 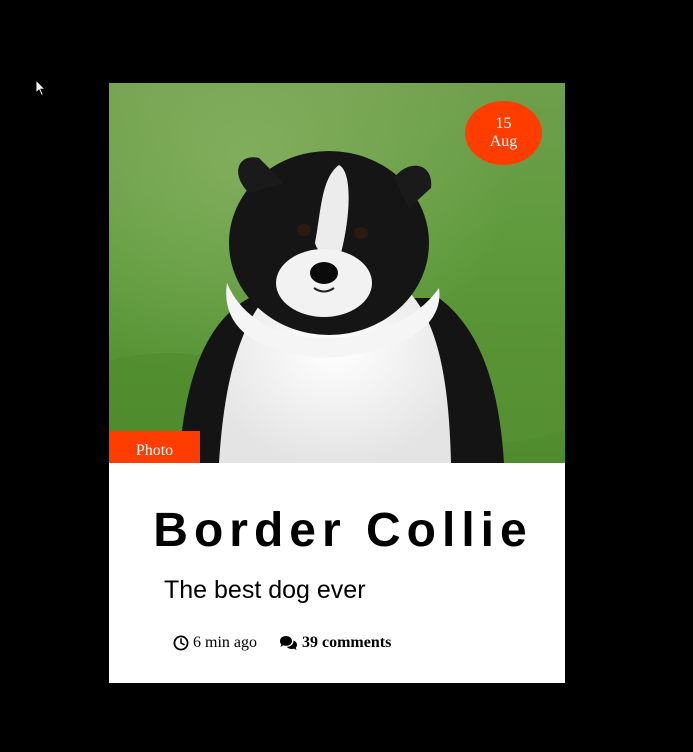 I want to click on time-ago: 6 min ago, so click(x=215, y=643).